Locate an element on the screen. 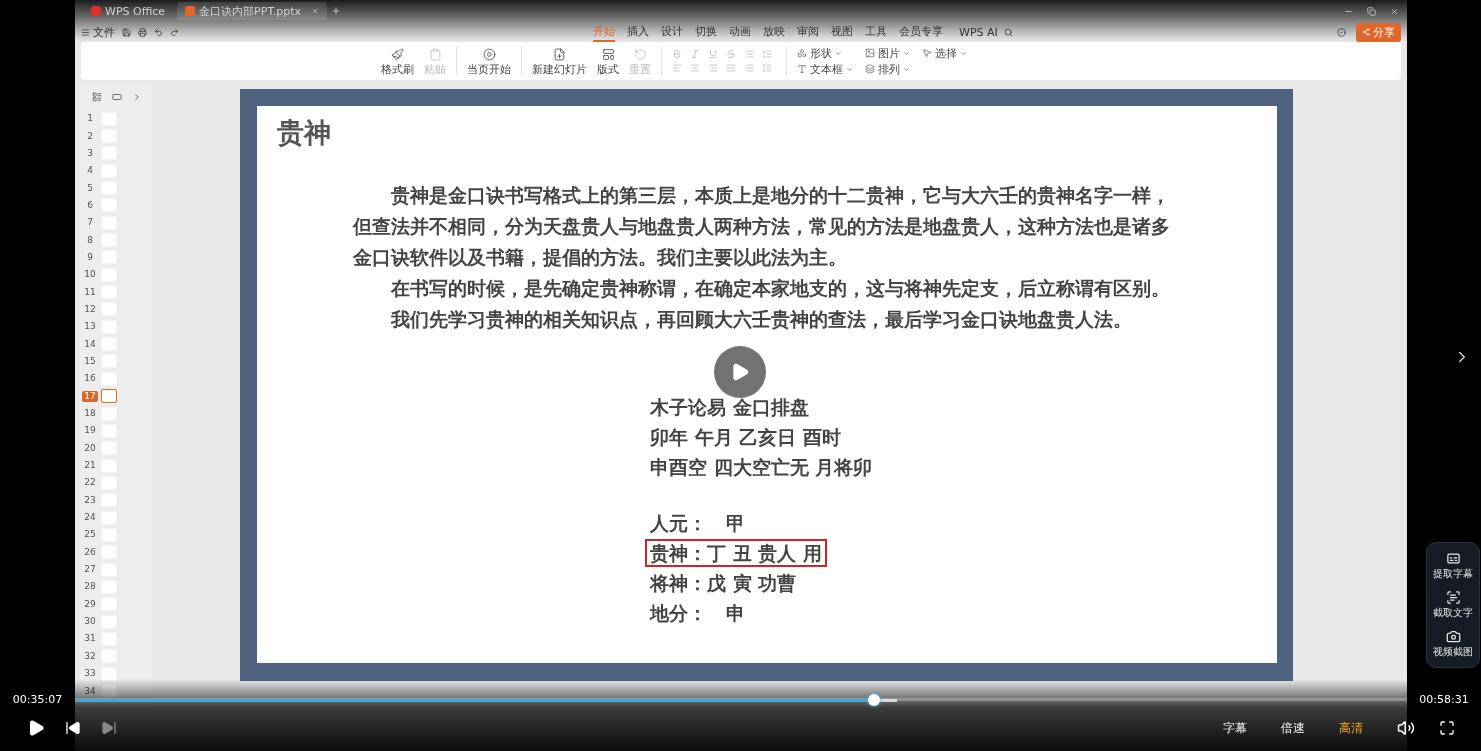  align-justify-icon is located at coordinates (731, 68).